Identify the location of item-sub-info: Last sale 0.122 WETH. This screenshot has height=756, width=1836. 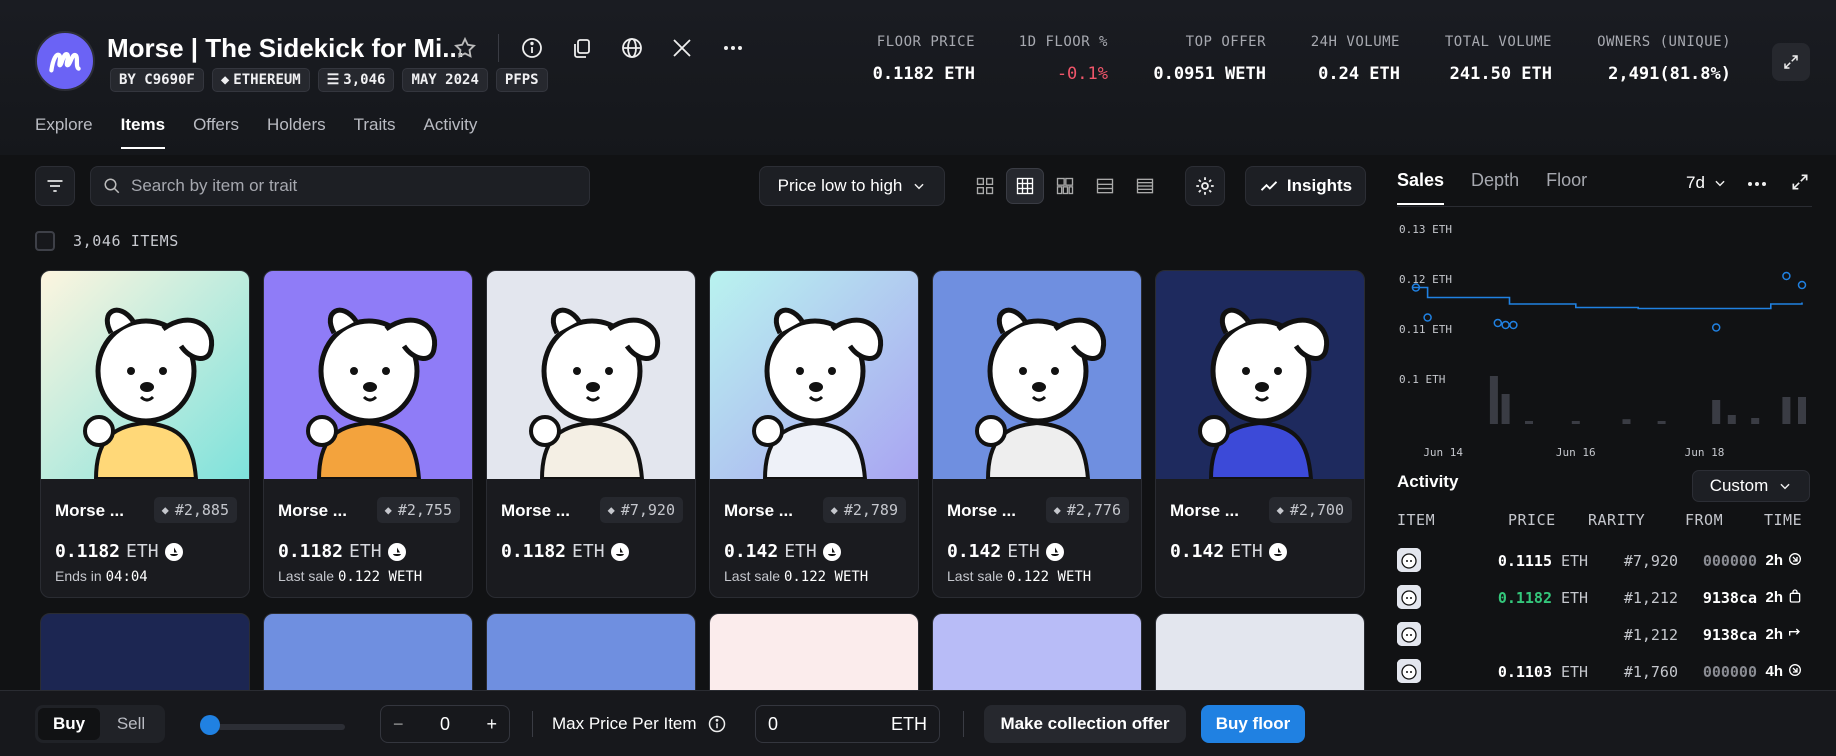
(350, 576).